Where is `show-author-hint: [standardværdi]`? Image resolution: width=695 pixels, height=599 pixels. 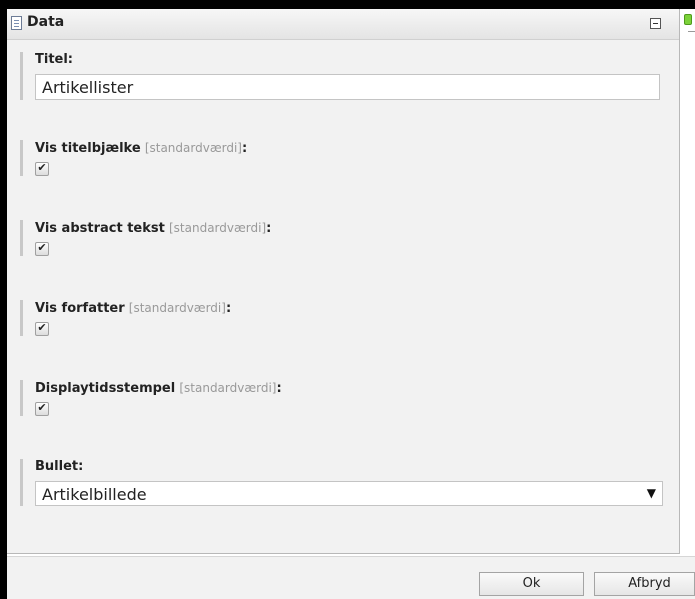 show-author-hint: [standardværdi] is located at coordinates (177, 308).